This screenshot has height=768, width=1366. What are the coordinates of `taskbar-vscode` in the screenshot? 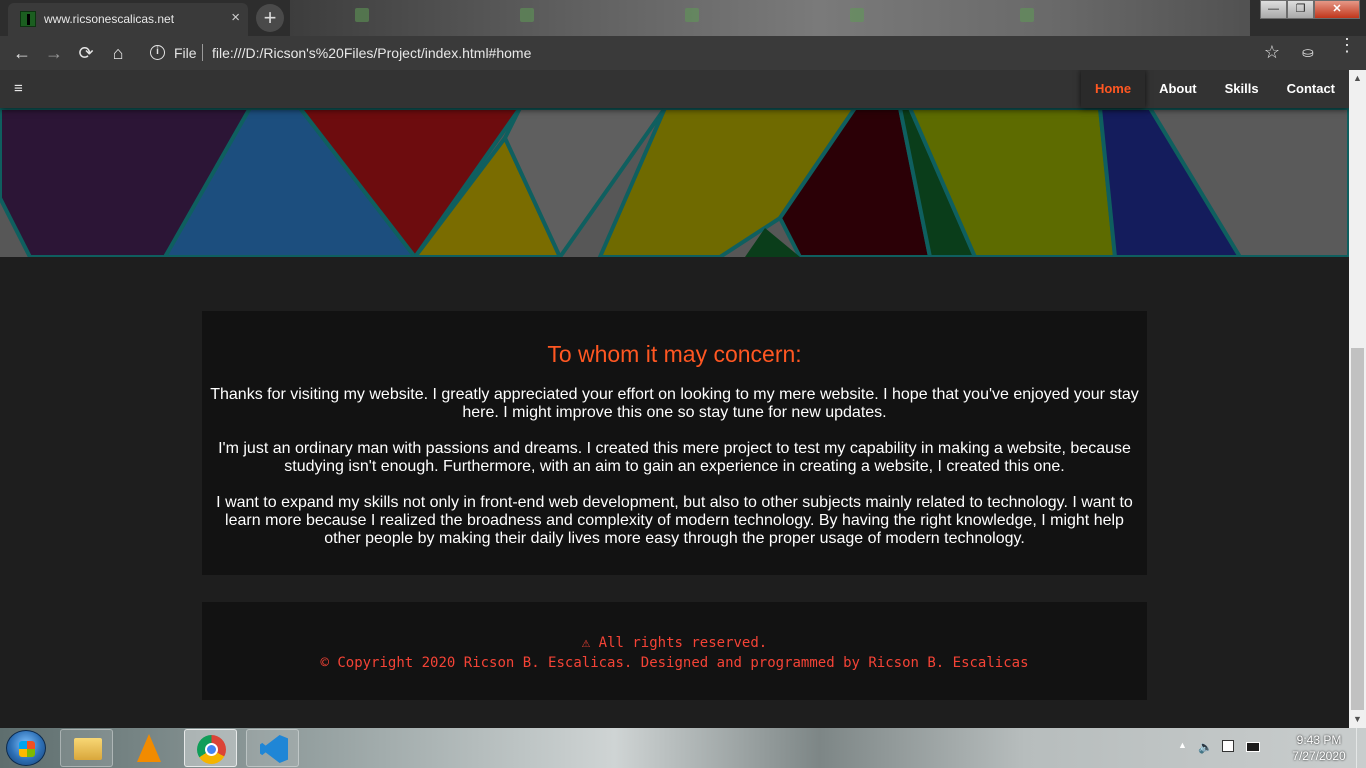 It's located at (272, 748).